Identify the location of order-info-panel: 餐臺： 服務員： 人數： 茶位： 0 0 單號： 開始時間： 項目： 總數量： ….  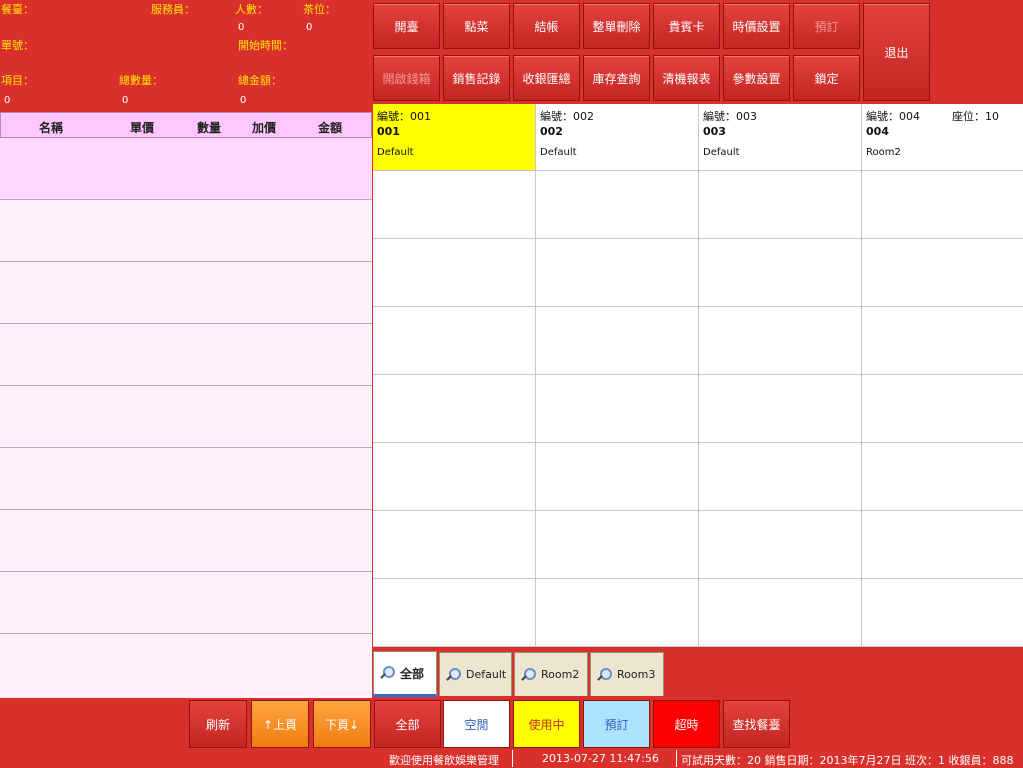
(186, 56).